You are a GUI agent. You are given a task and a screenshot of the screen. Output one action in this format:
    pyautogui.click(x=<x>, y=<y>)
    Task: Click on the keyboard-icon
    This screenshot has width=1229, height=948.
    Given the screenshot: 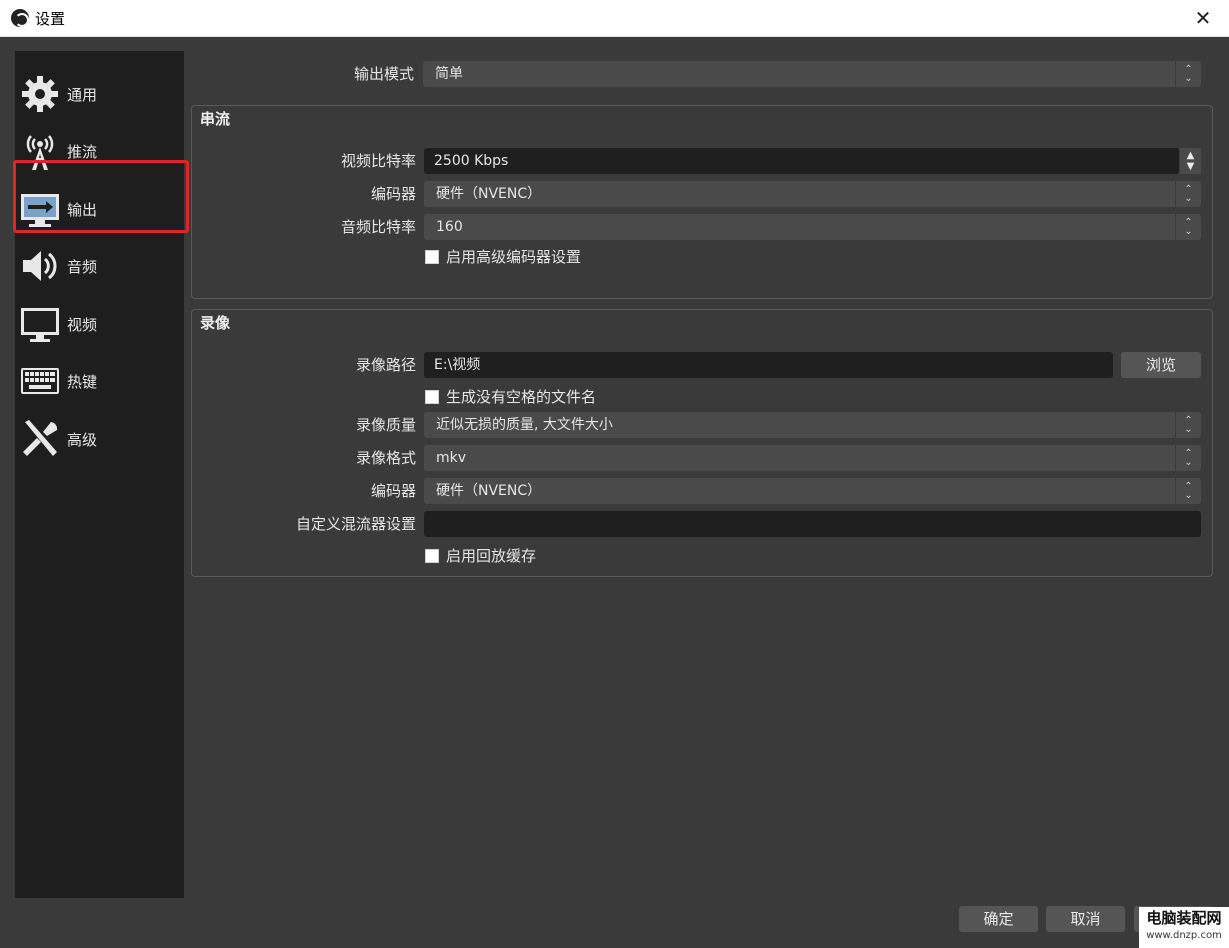 What is the action you would take?
    pyautogui.click(x=40, y=381)
    